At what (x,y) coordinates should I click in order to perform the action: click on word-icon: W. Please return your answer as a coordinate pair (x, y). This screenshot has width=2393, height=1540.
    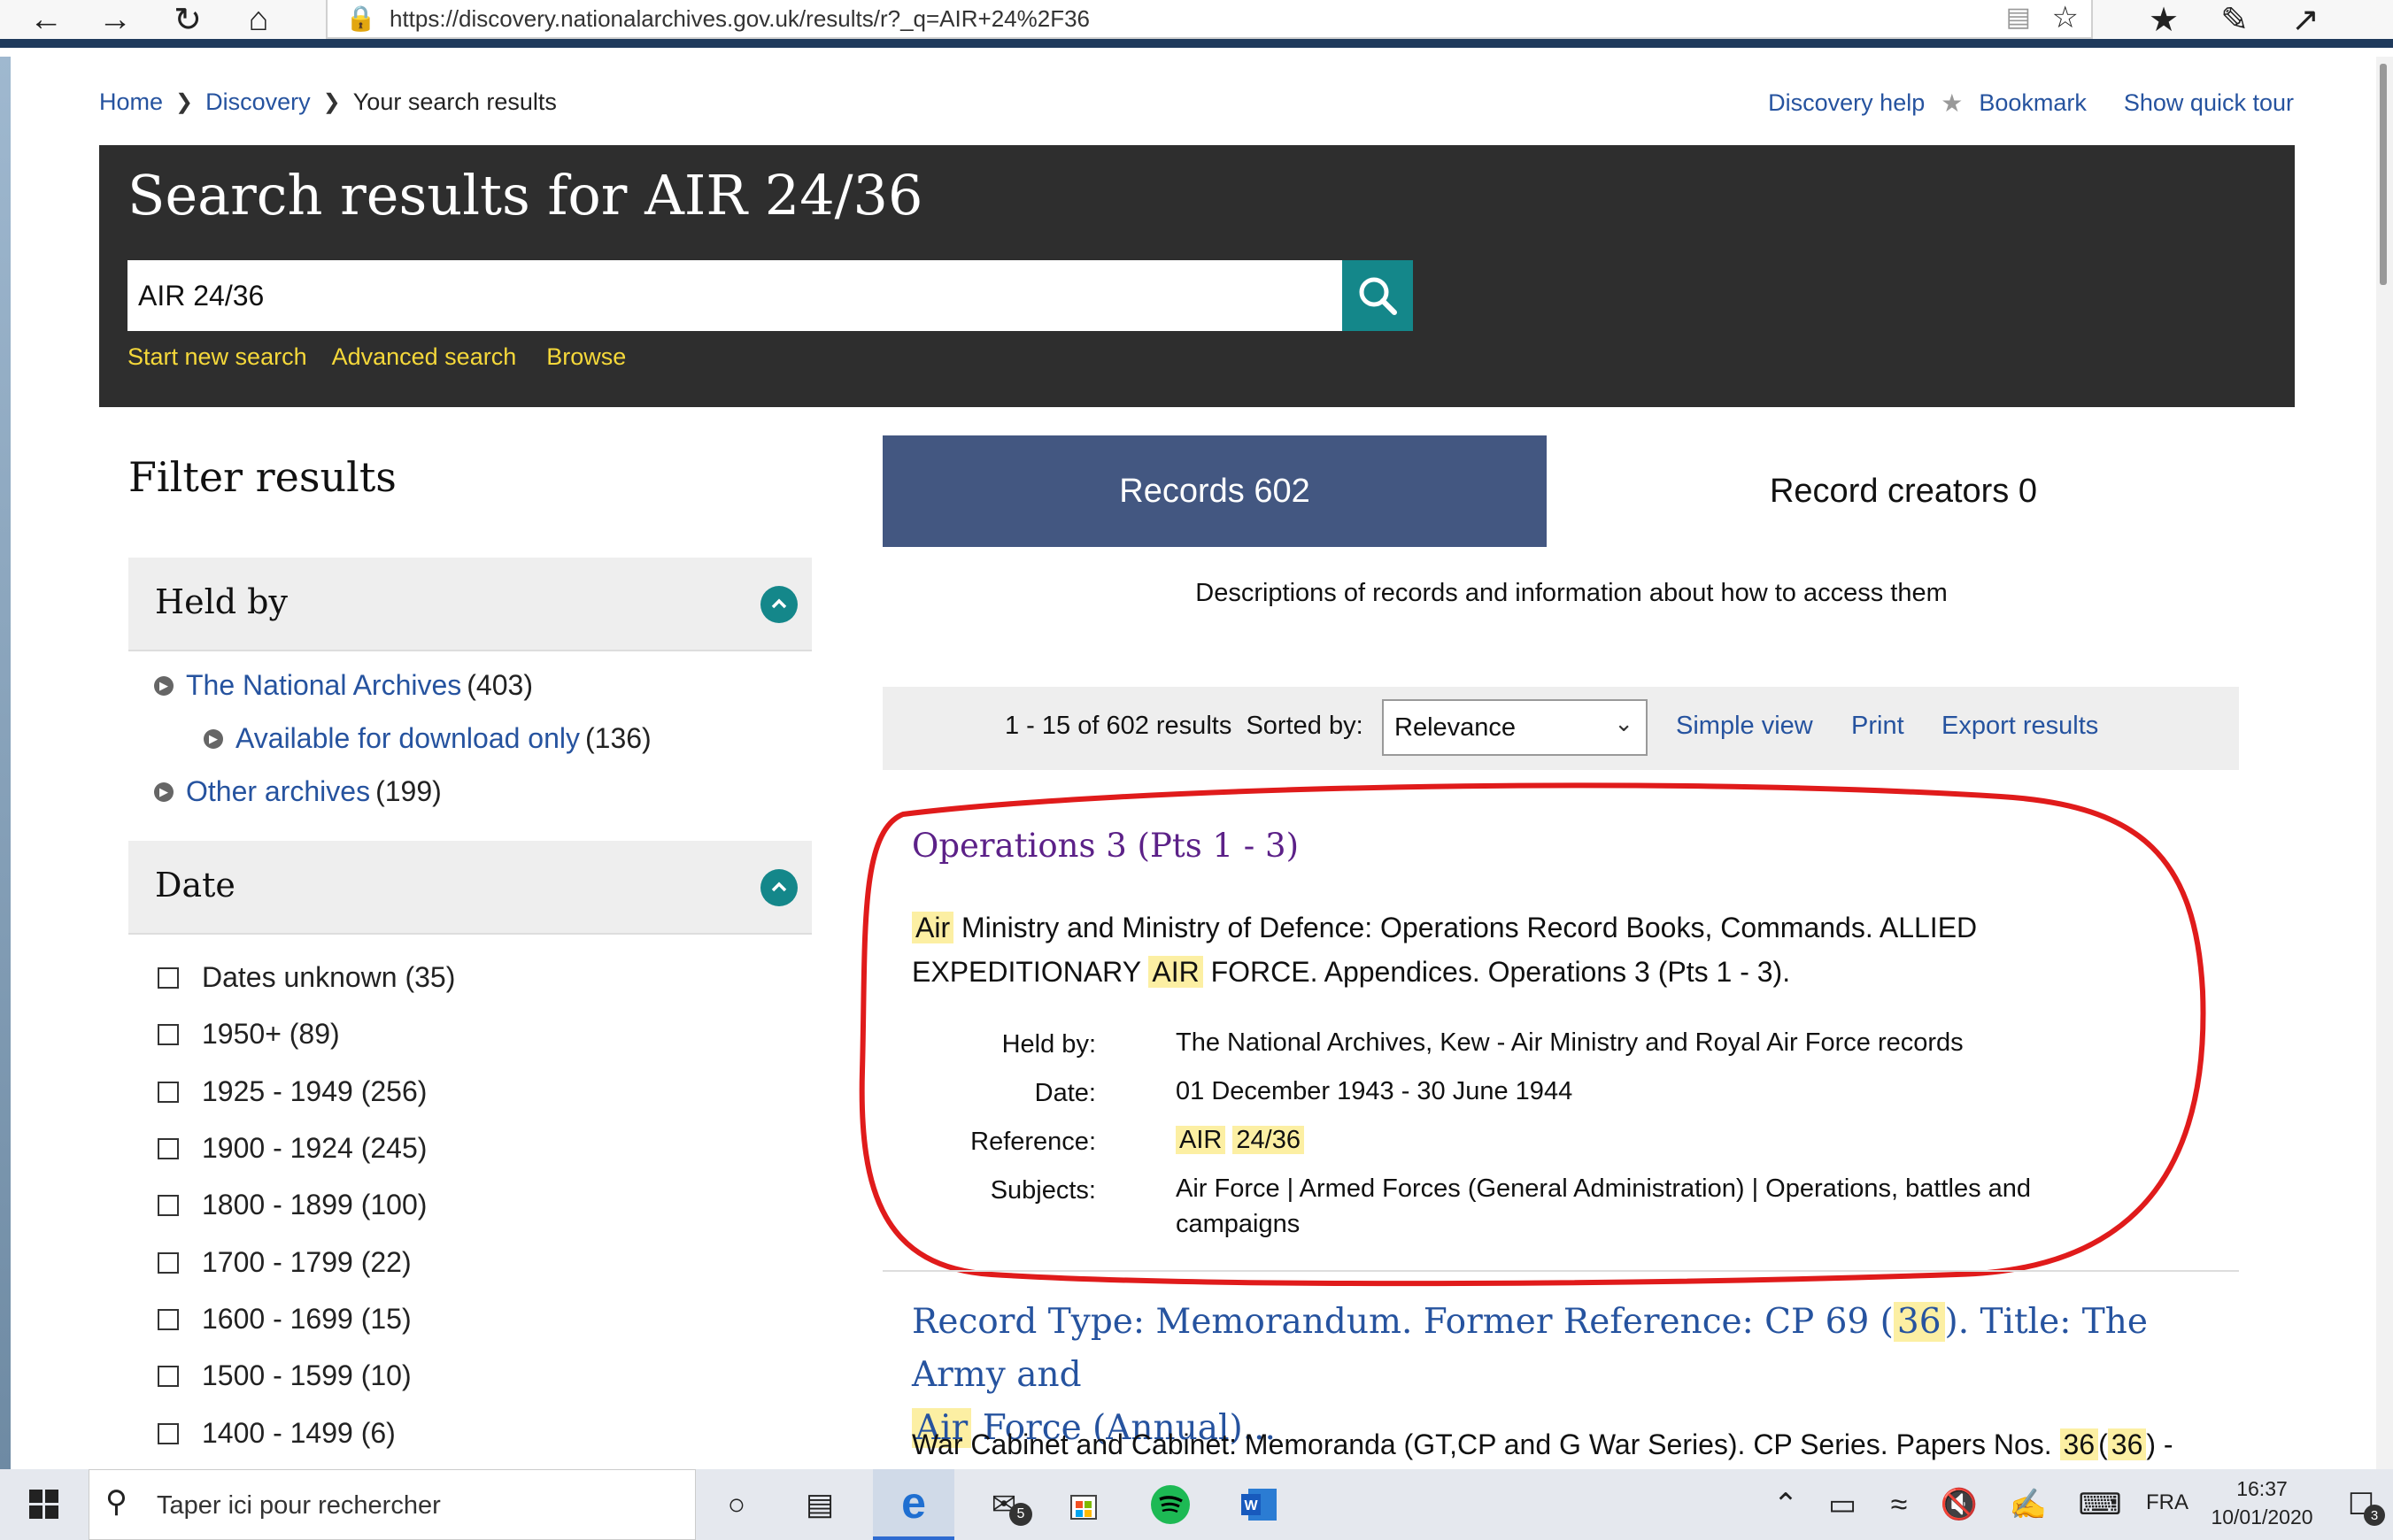
    Looking at the image, I should click on (1259, 1504).